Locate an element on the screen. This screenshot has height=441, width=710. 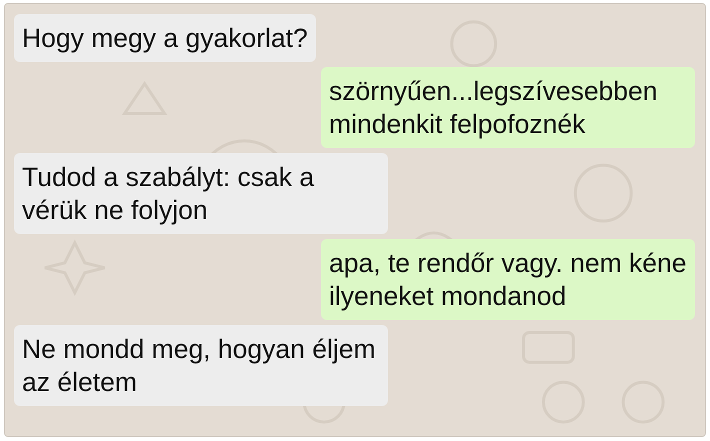
outgoing-message: apa, te rendőr vagy. nem kéne ilyeneket mondanod is located at coordinates (508, 279).